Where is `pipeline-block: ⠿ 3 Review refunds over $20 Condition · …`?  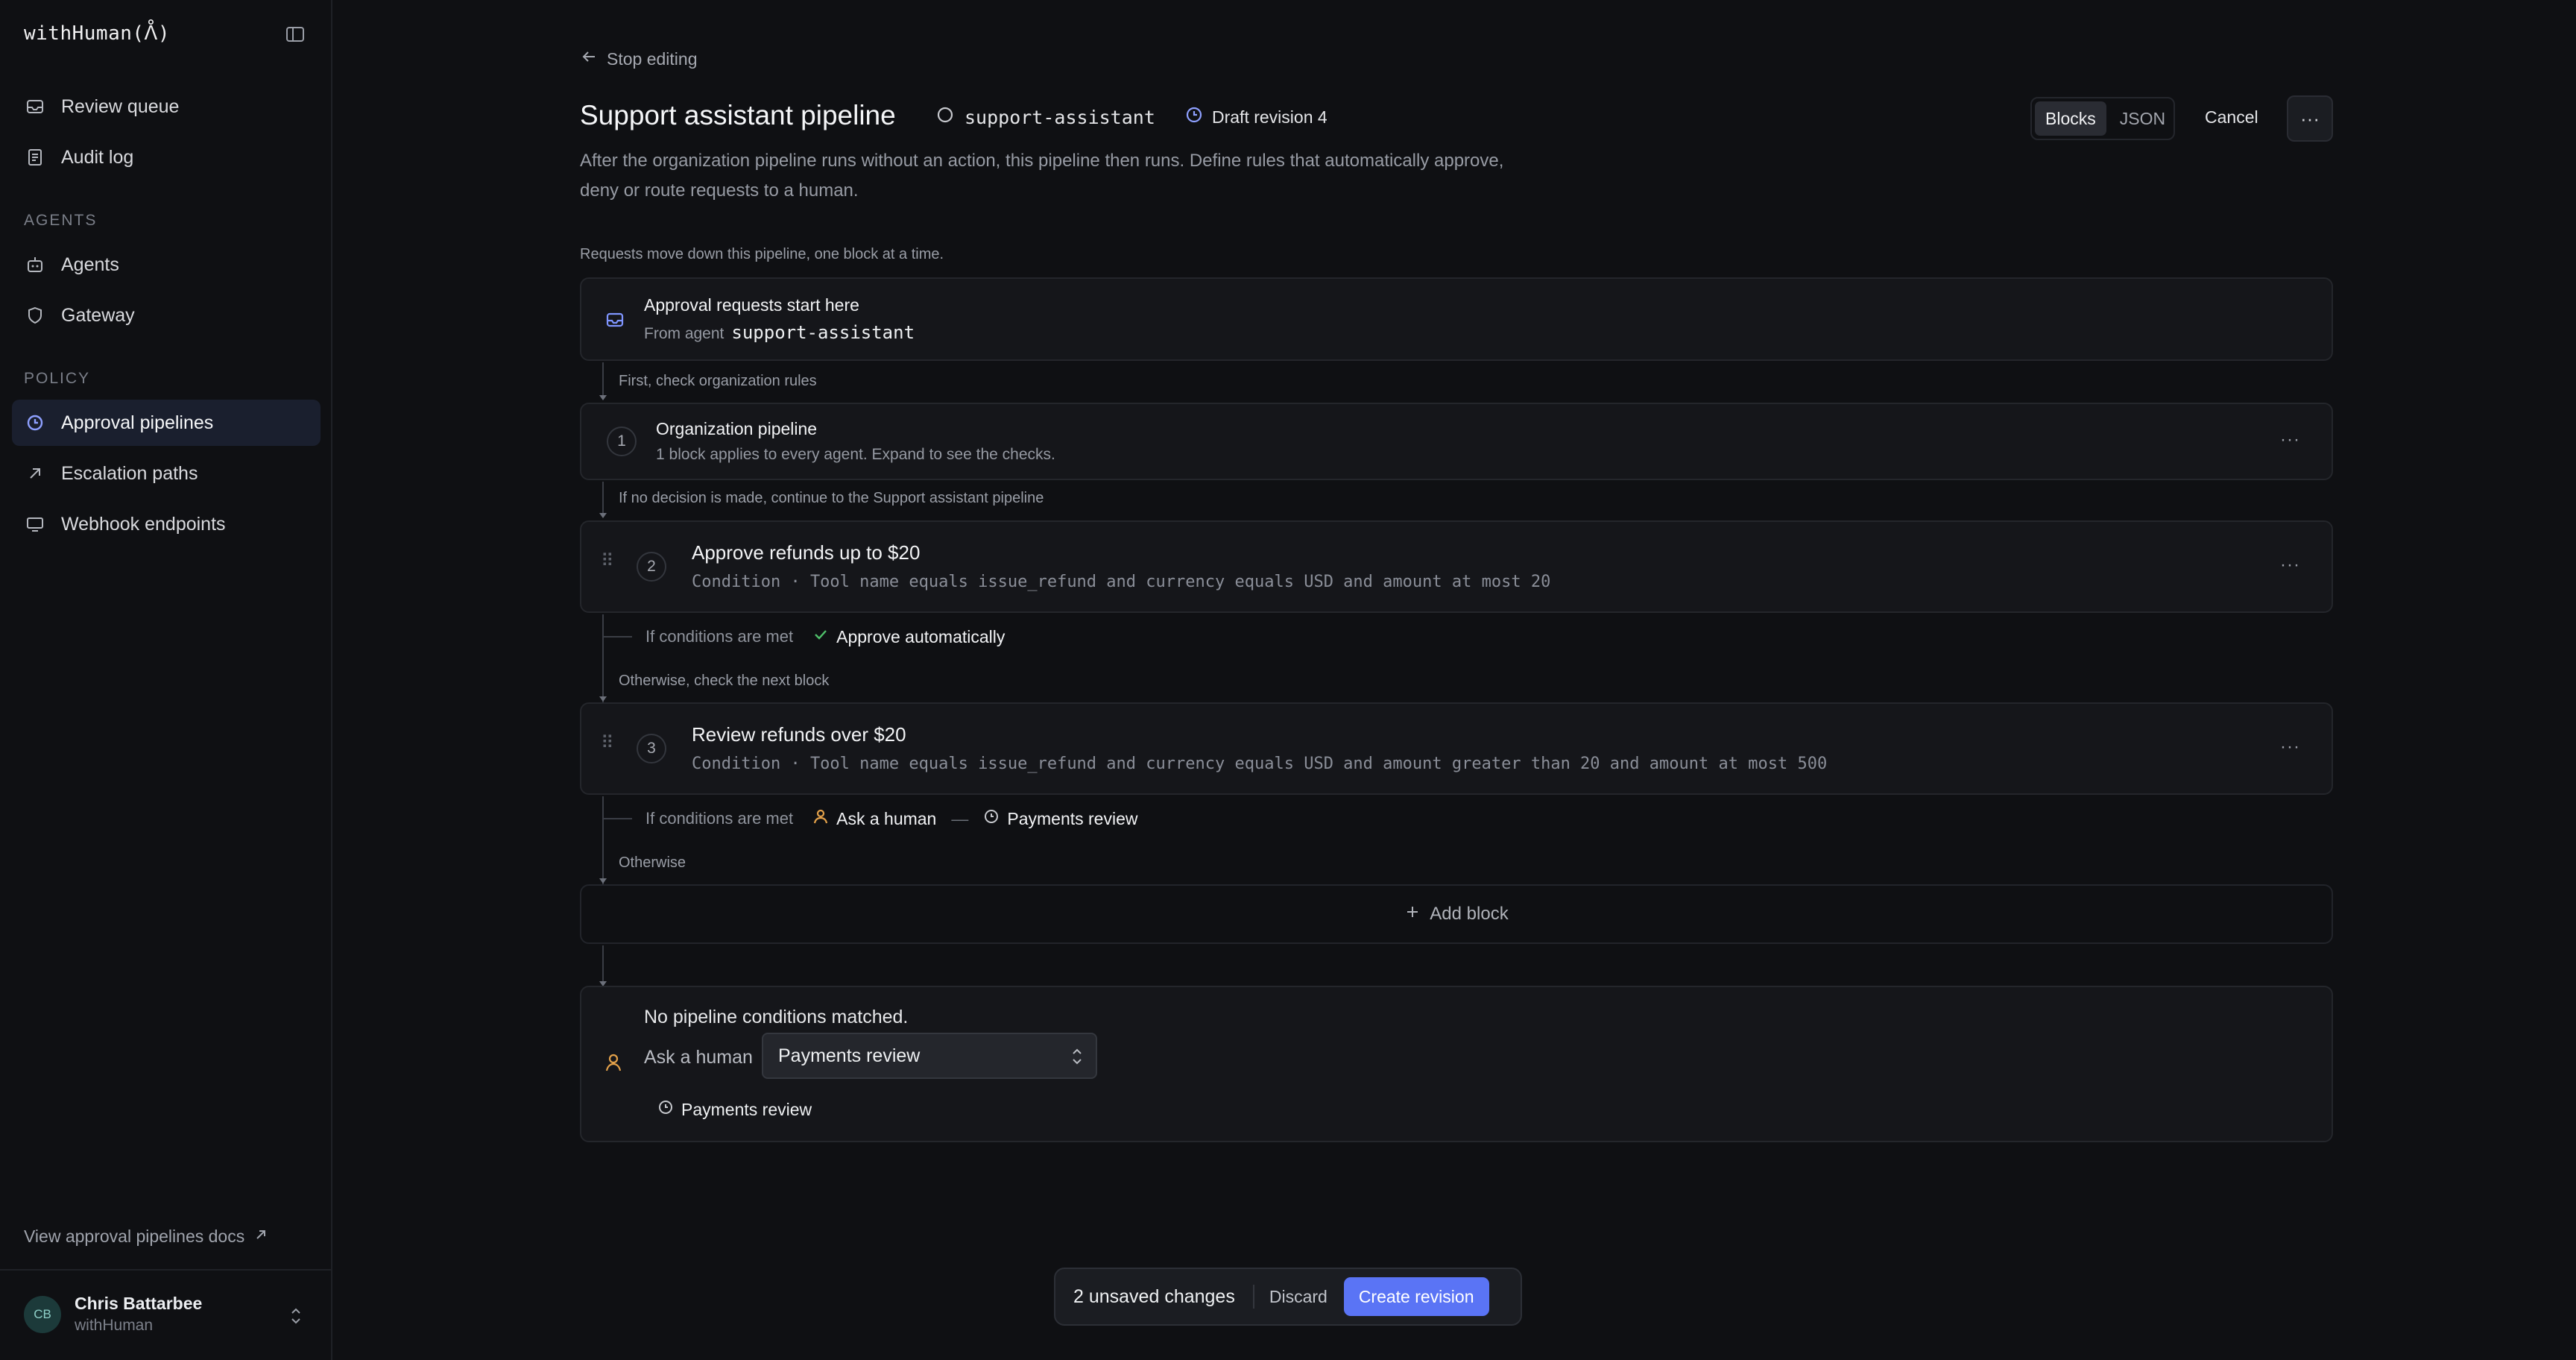
pipeline-block: ⠿ 3 Review refunds over $20 Condition · … is located at coordinates (1456, 748).